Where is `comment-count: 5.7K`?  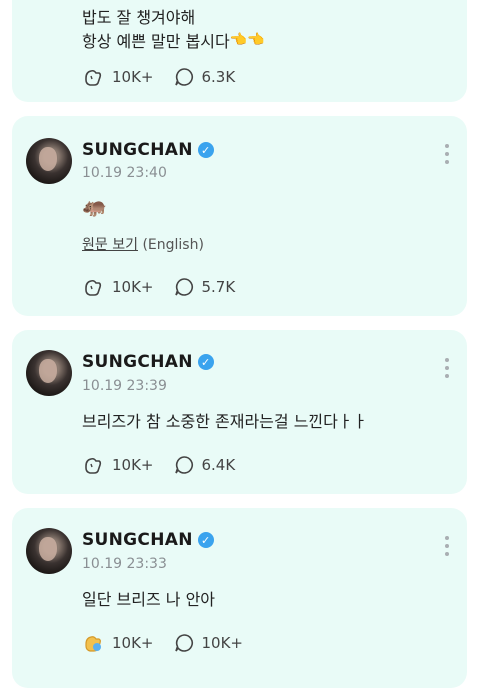 comment-count: 5.7K is located at coordinates (218, 287).